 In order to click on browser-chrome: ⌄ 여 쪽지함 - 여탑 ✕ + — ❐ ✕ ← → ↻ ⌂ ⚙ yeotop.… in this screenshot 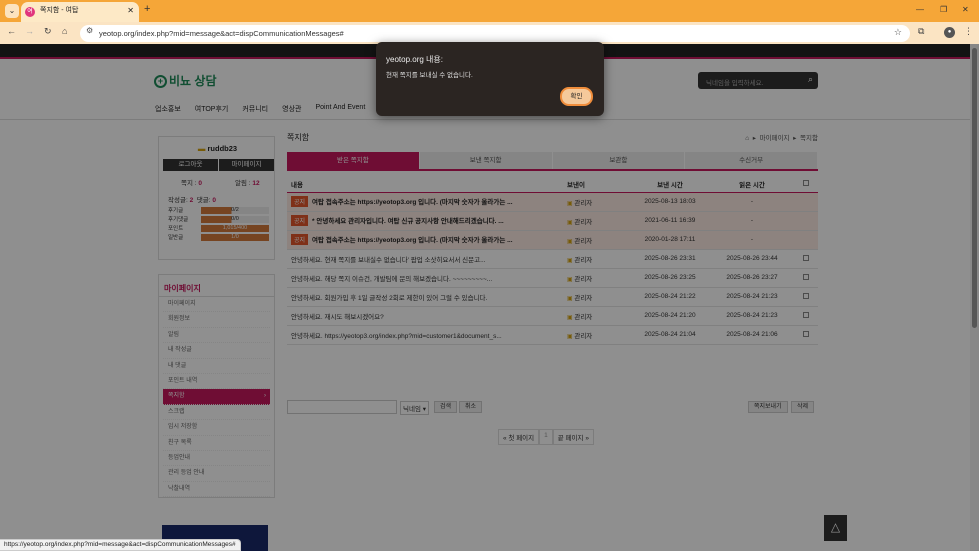, I will do `click(489, 22)`.